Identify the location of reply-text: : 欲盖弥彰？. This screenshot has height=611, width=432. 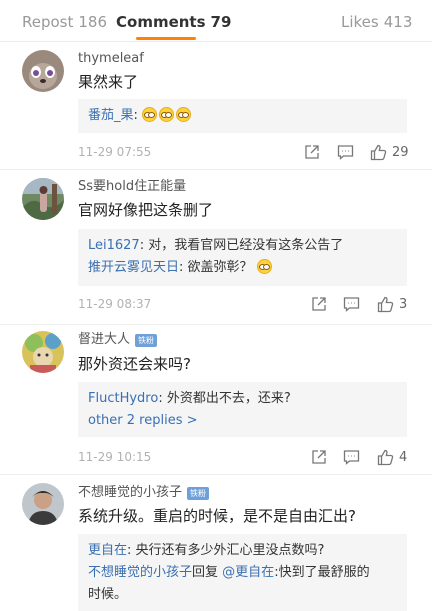
(216, 267).